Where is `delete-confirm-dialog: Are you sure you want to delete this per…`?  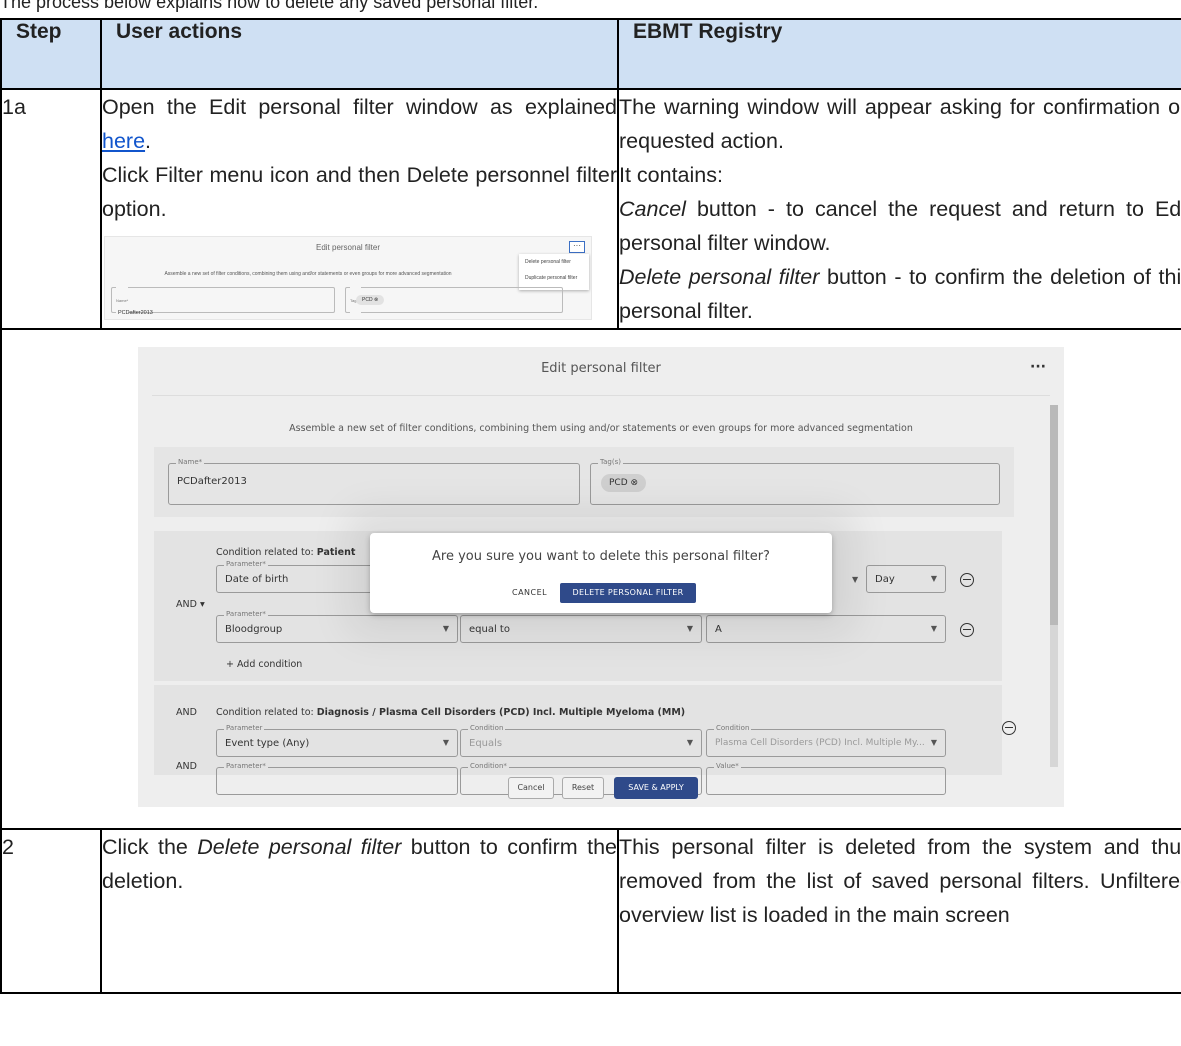
delete-confirm-dialog: Are you sure you want to delete this per… is located at coordinates (601, 573).